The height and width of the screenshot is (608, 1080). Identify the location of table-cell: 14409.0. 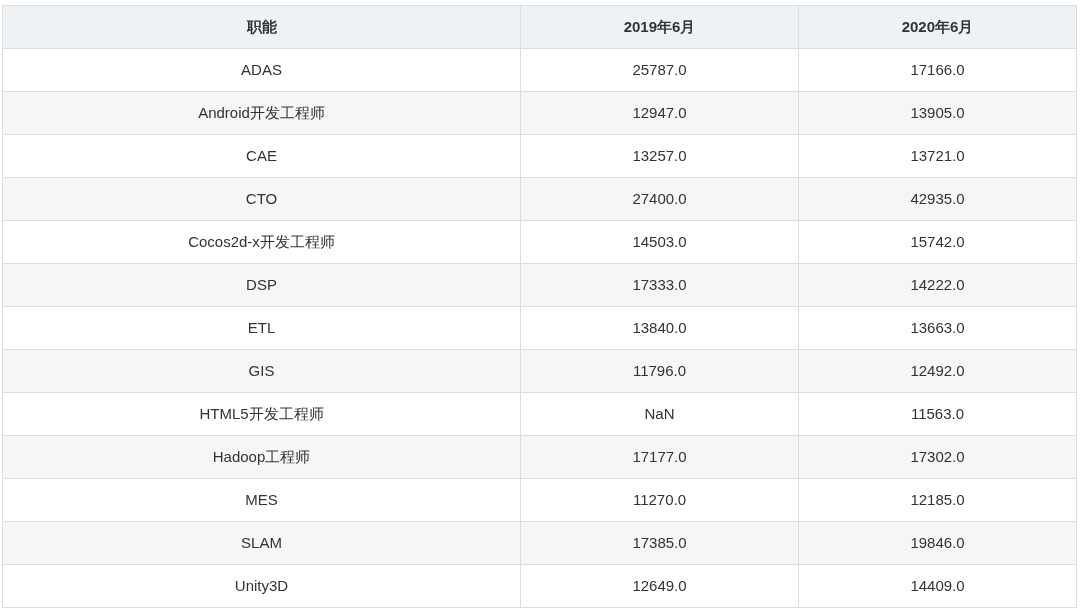
(937, 586).